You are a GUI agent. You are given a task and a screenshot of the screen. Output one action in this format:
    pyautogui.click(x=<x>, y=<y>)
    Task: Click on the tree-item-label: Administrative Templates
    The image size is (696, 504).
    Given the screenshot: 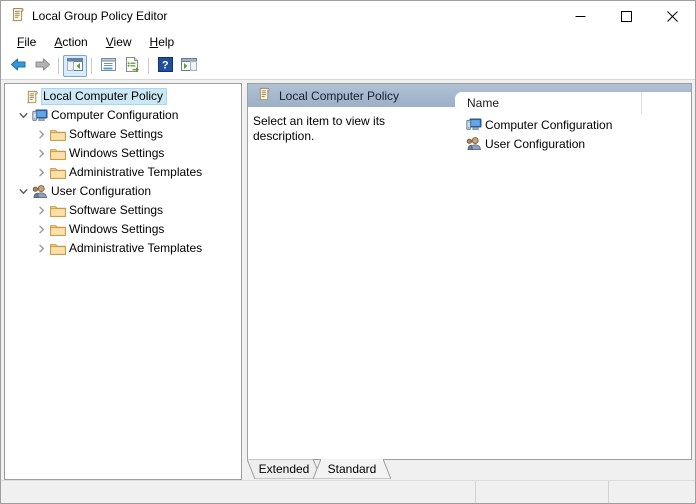 What is the action you would take?
    pyautogui.click(x=136, y=248)
    